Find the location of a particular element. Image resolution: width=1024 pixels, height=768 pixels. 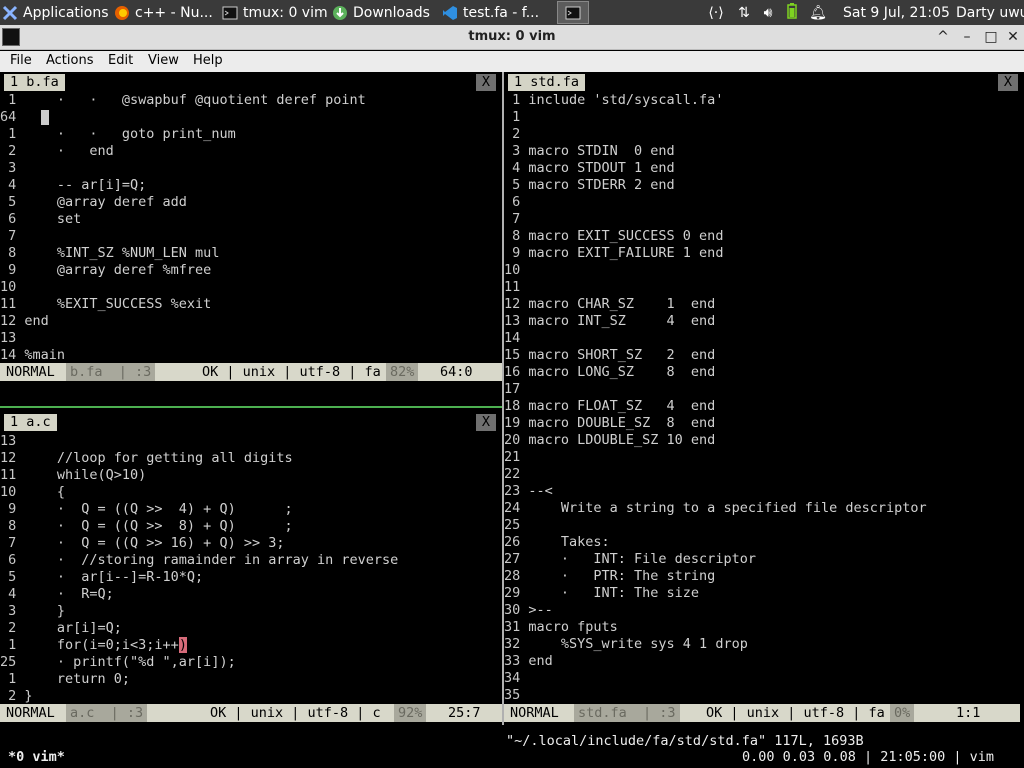

code-line: 32 %SYS_write sys 4 1 drop is located at coordinates (626, 644).